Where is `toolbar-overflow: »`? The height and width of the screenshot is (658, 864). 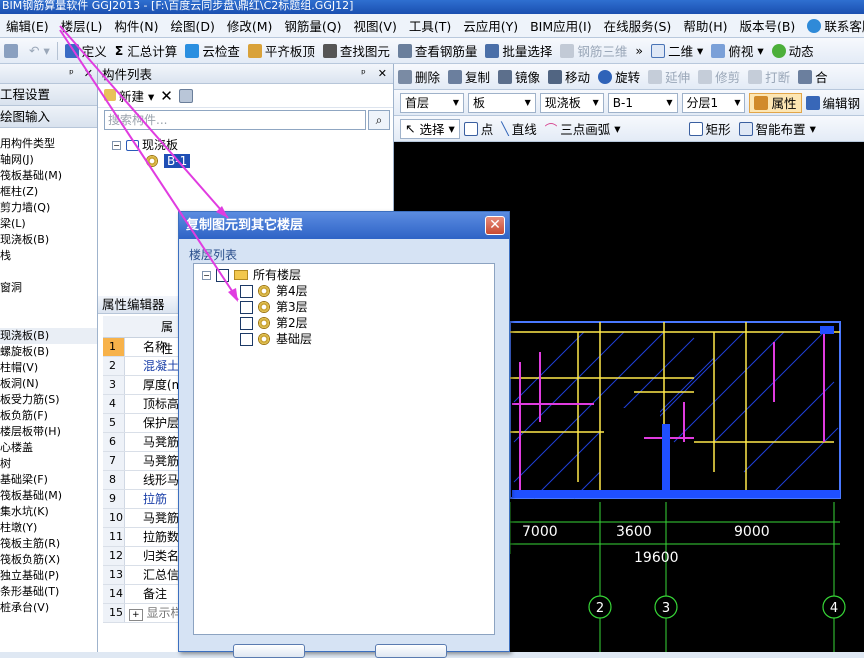 toolbar-overflow: » is located at coordinates (639, 51).